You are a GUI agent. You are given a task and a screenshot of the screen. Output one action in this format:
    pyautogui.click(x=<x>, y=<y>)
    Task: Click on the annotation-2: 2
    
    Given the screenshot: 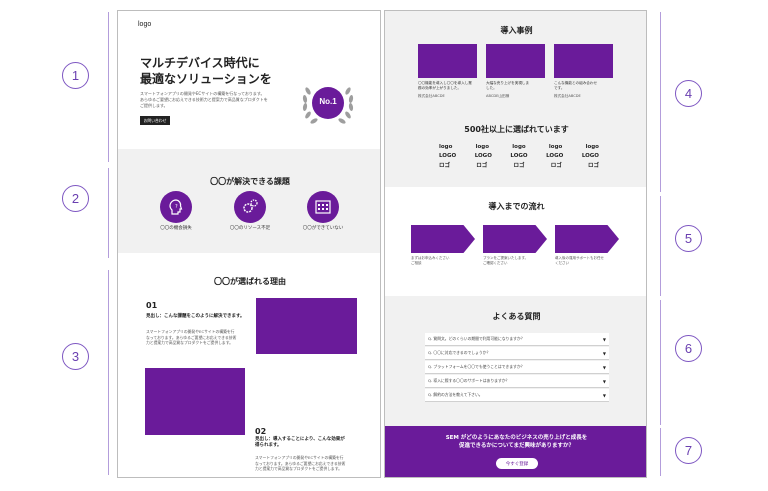 What is the action you would take?
    pyautogui.click(x=75, y=198)
    